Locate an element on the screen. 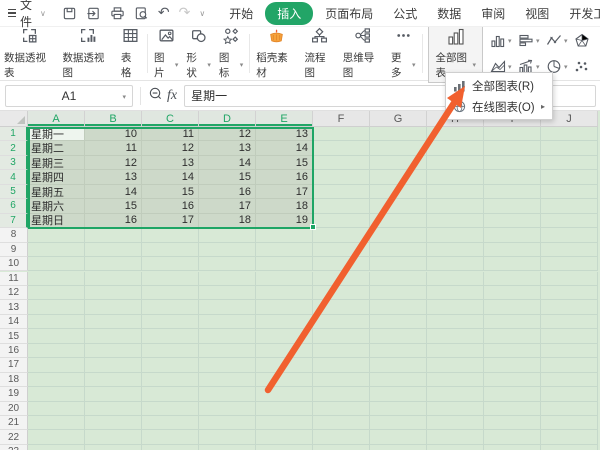 Image resolution: width=600 pixels, height=450 pixels. shapes-button: 形状 ▾ is located at coordinates (198, 53).